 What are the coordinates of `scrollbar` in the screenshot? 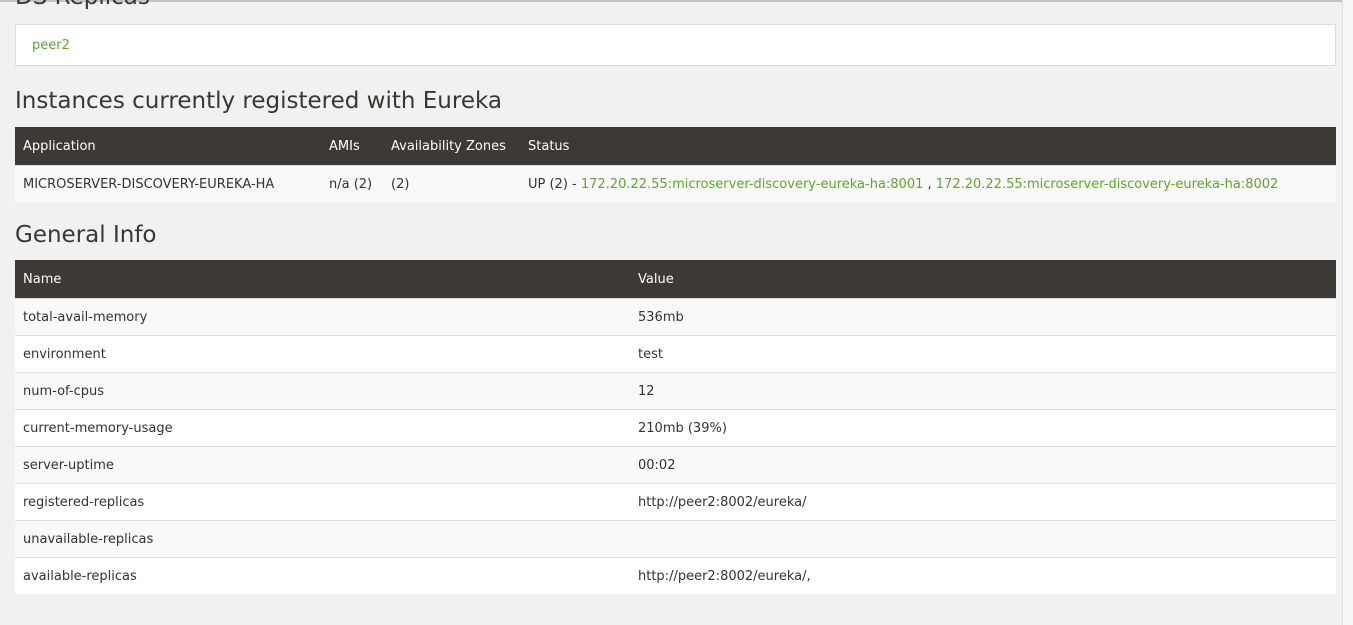 It's located at (1347, 312).